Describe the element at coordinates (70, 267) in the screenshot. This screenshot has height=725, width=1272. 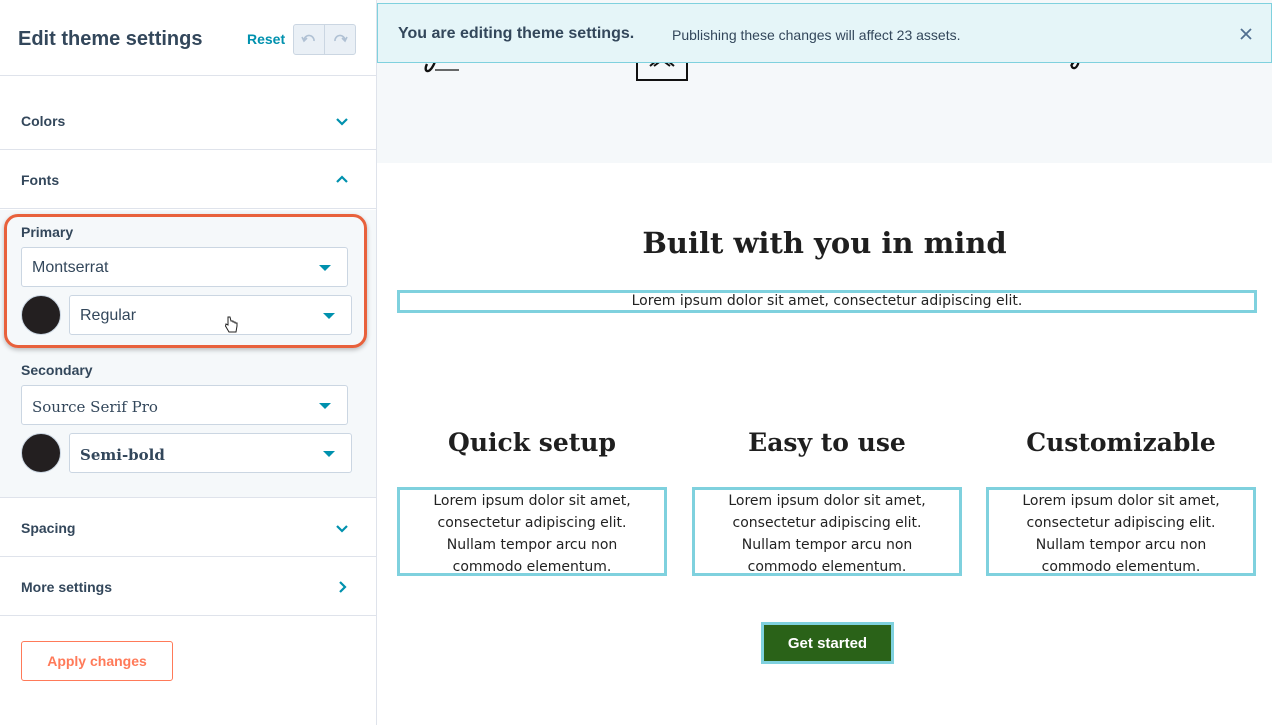
I see `primary-font-family-value: Montserrat` at that location.